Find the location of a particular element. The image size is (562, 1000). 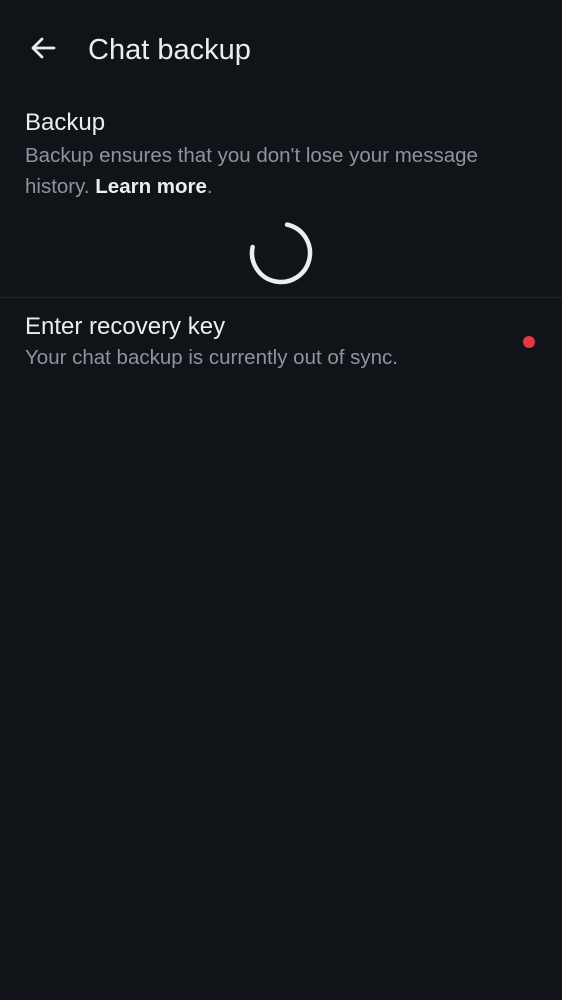

description-period: . is located at coordinates (209, 186).